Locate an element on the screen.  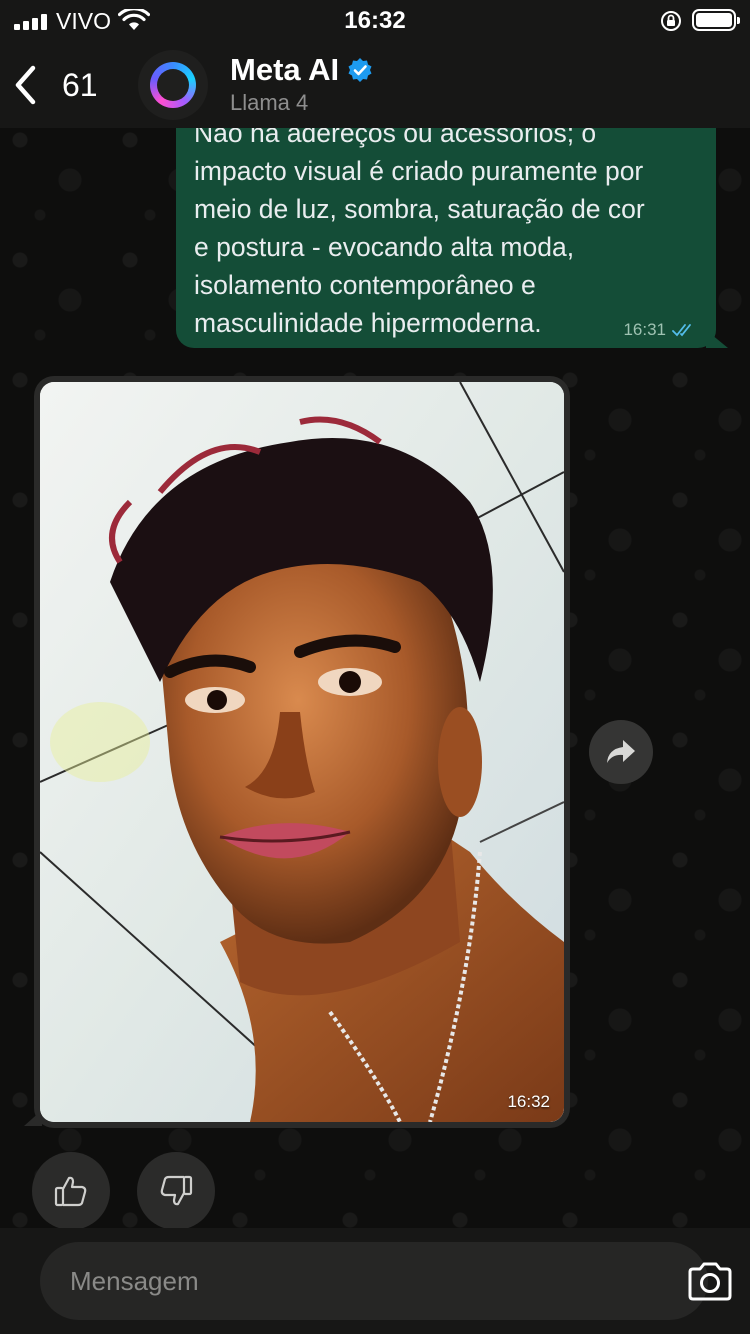
verified-badge-icon is located at coordinates (360, 70).